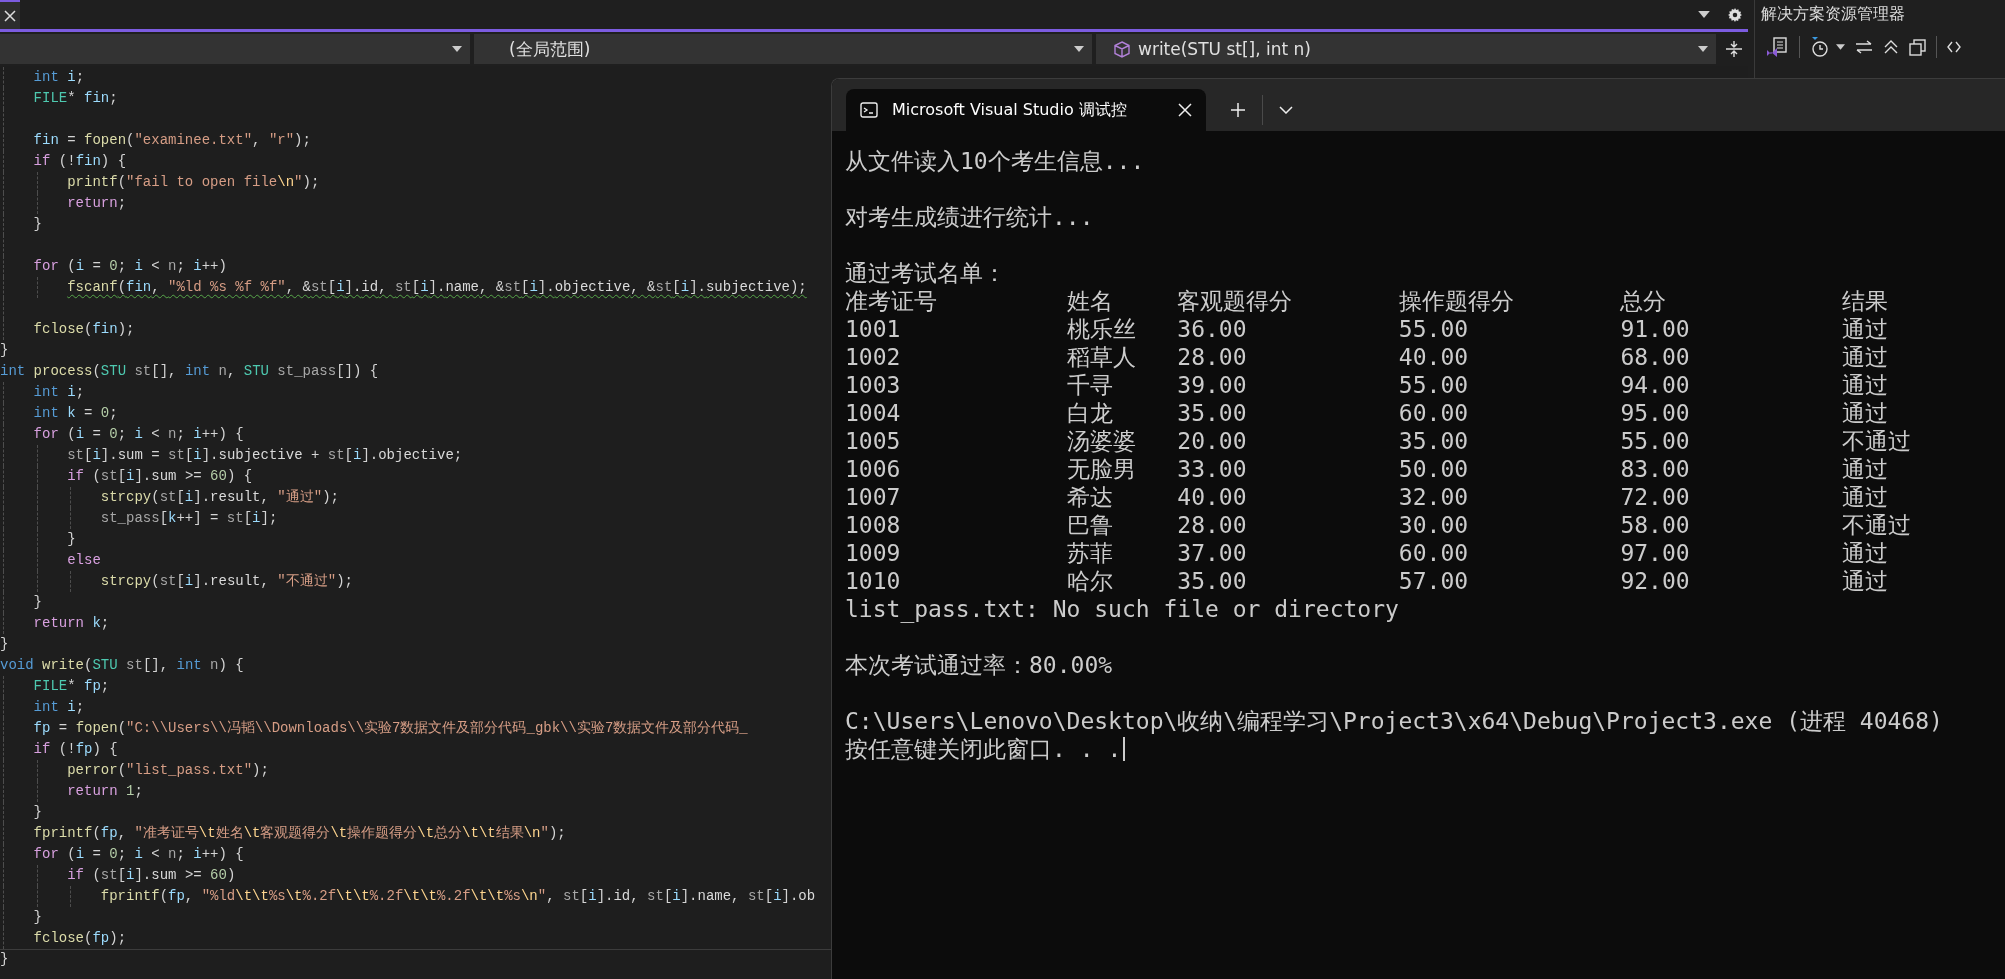 Image resolution: width=2005 pixels, height=979 pixels. What do you see at coordinates (979, 665) in the screenshot?
I see `console-text: 本次考试通过率：80.00%` at bounding box center [979, 665].